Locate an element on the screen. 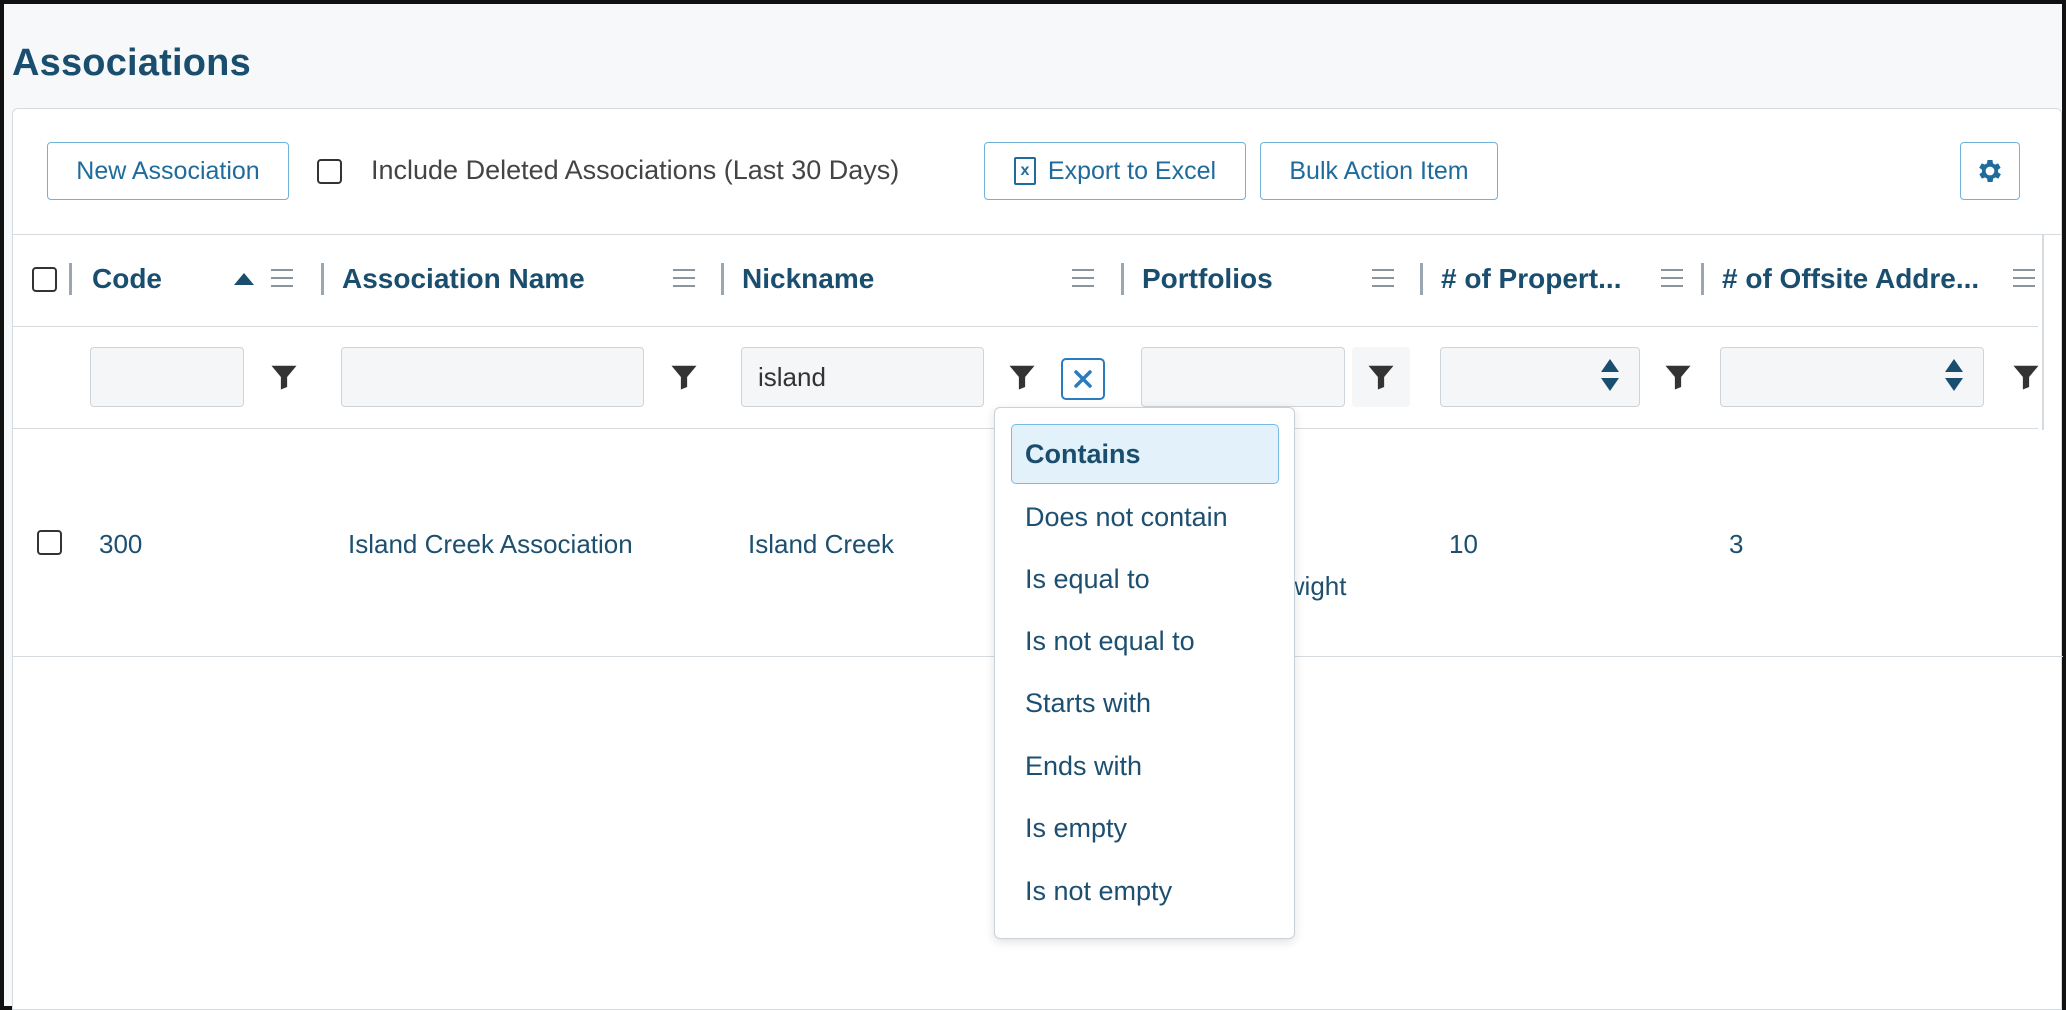 The height and width of the screenshot is (1010, 2066). column-header-nickname: Nickname is located at coordinates (808, 279).